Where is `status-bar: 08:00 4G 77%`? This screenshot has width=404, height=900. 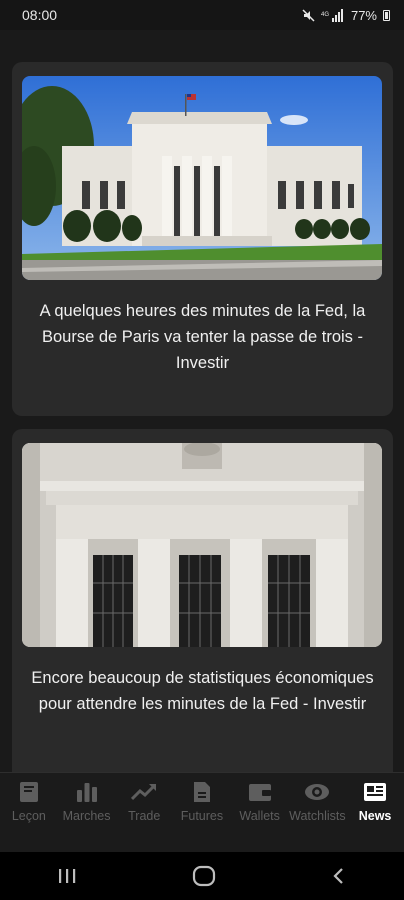
status-bar: 08:00 4G 77% is located at coordinates (202, 15).